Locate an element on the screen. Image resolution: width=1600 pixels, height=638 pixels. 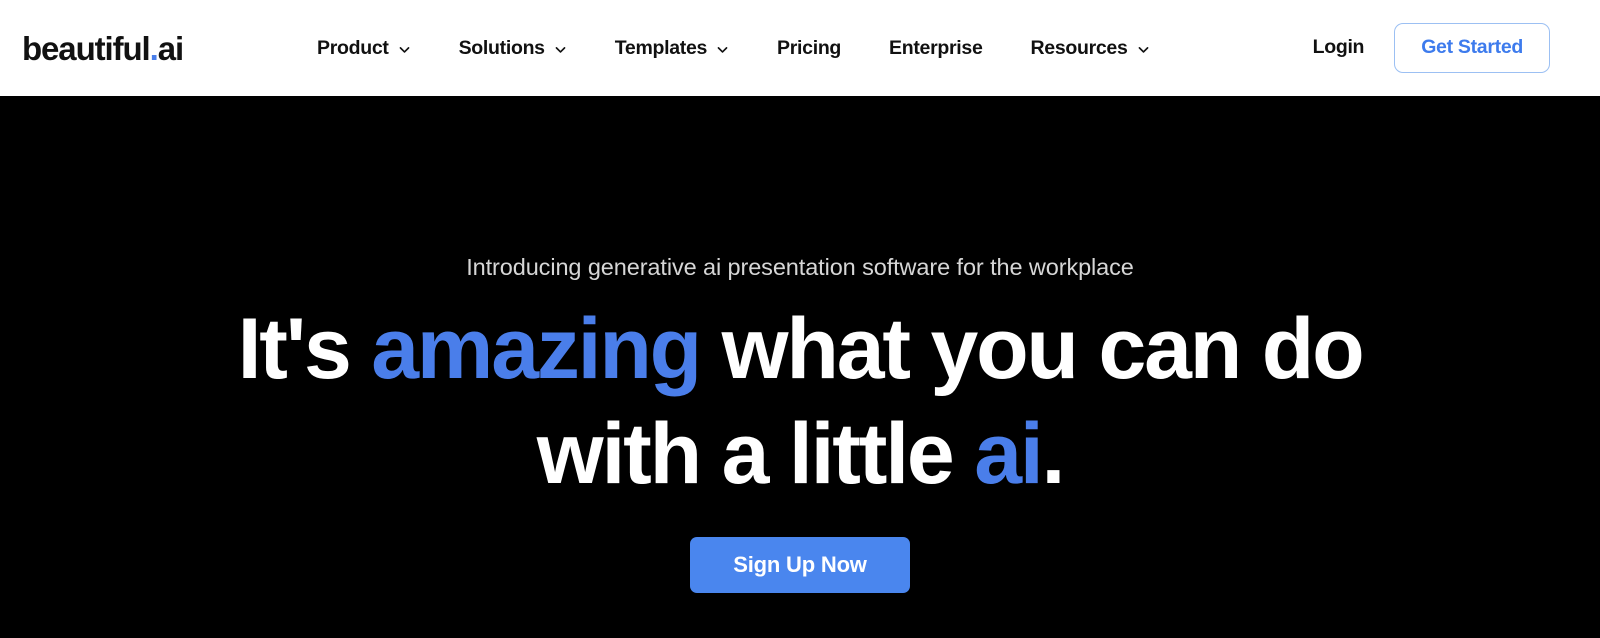
nav-item-label: Enterprise is located at coordinates (936, 47).